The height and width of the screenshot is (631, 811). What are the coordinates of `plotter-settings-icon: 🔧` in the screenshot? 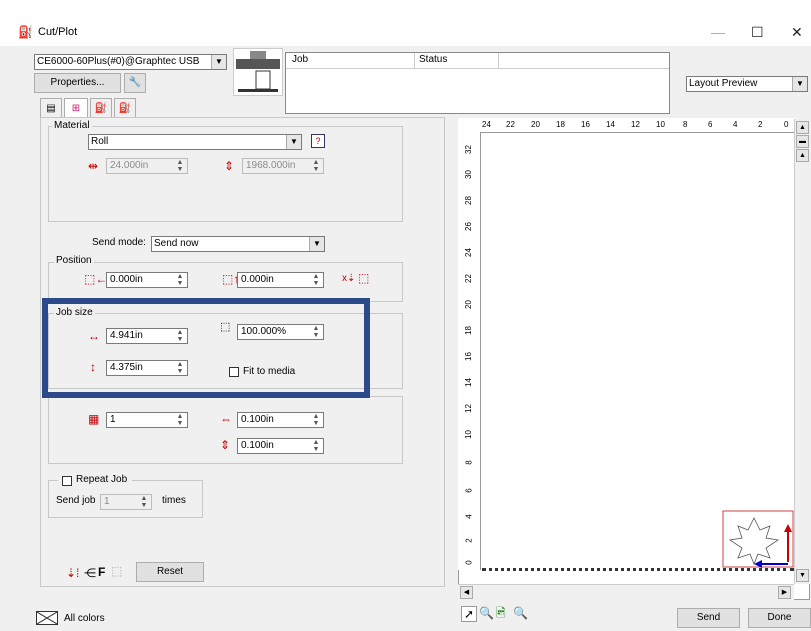 It's located at (135, 82).